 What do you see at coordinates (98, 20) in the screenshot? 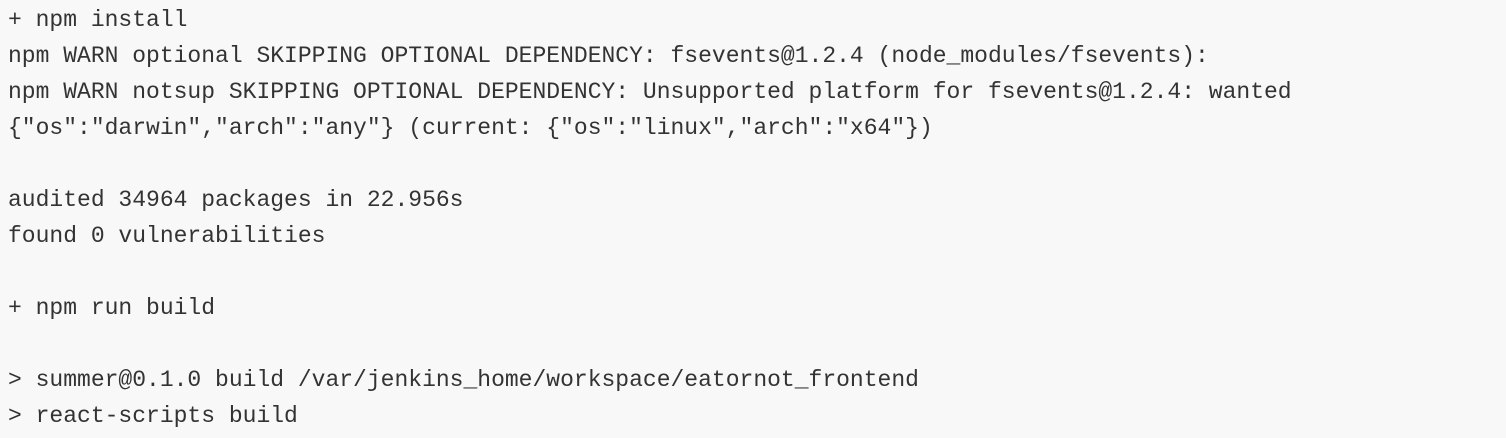
I see `console-line-npm-install: + npm install` at bounding box center [98, 20].